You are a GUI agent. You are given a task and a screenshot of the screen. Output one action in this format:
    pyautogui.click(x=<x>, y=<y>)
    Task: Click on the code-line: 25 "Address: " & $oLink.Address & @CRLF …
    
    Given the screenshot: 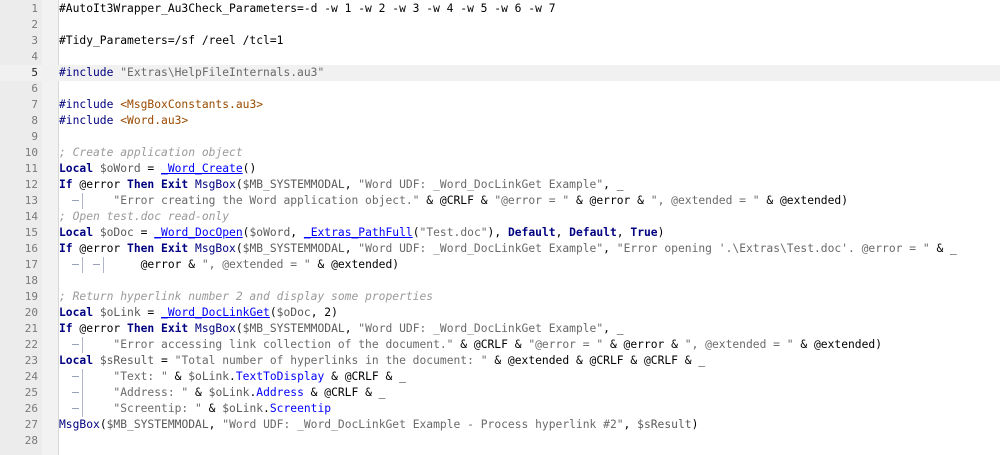 What is the action you would take?
    pyautogui.click(x=500, y=393)
    